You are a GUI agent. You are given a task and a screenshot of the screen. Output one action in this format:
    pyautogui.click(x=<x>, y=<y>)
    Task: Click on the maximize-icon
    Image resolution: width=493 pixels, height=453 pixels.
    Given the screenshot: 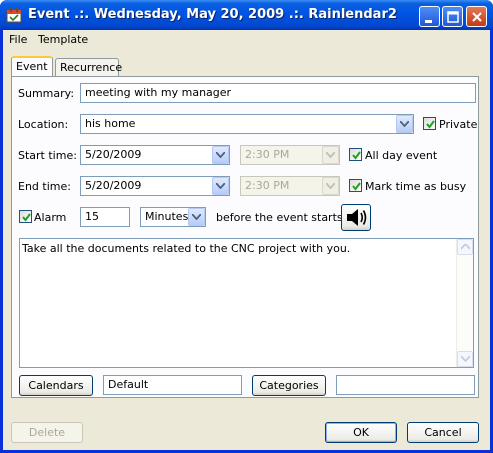 What is the action you would take?
    pyautogui.click(x=453, y=17)
    